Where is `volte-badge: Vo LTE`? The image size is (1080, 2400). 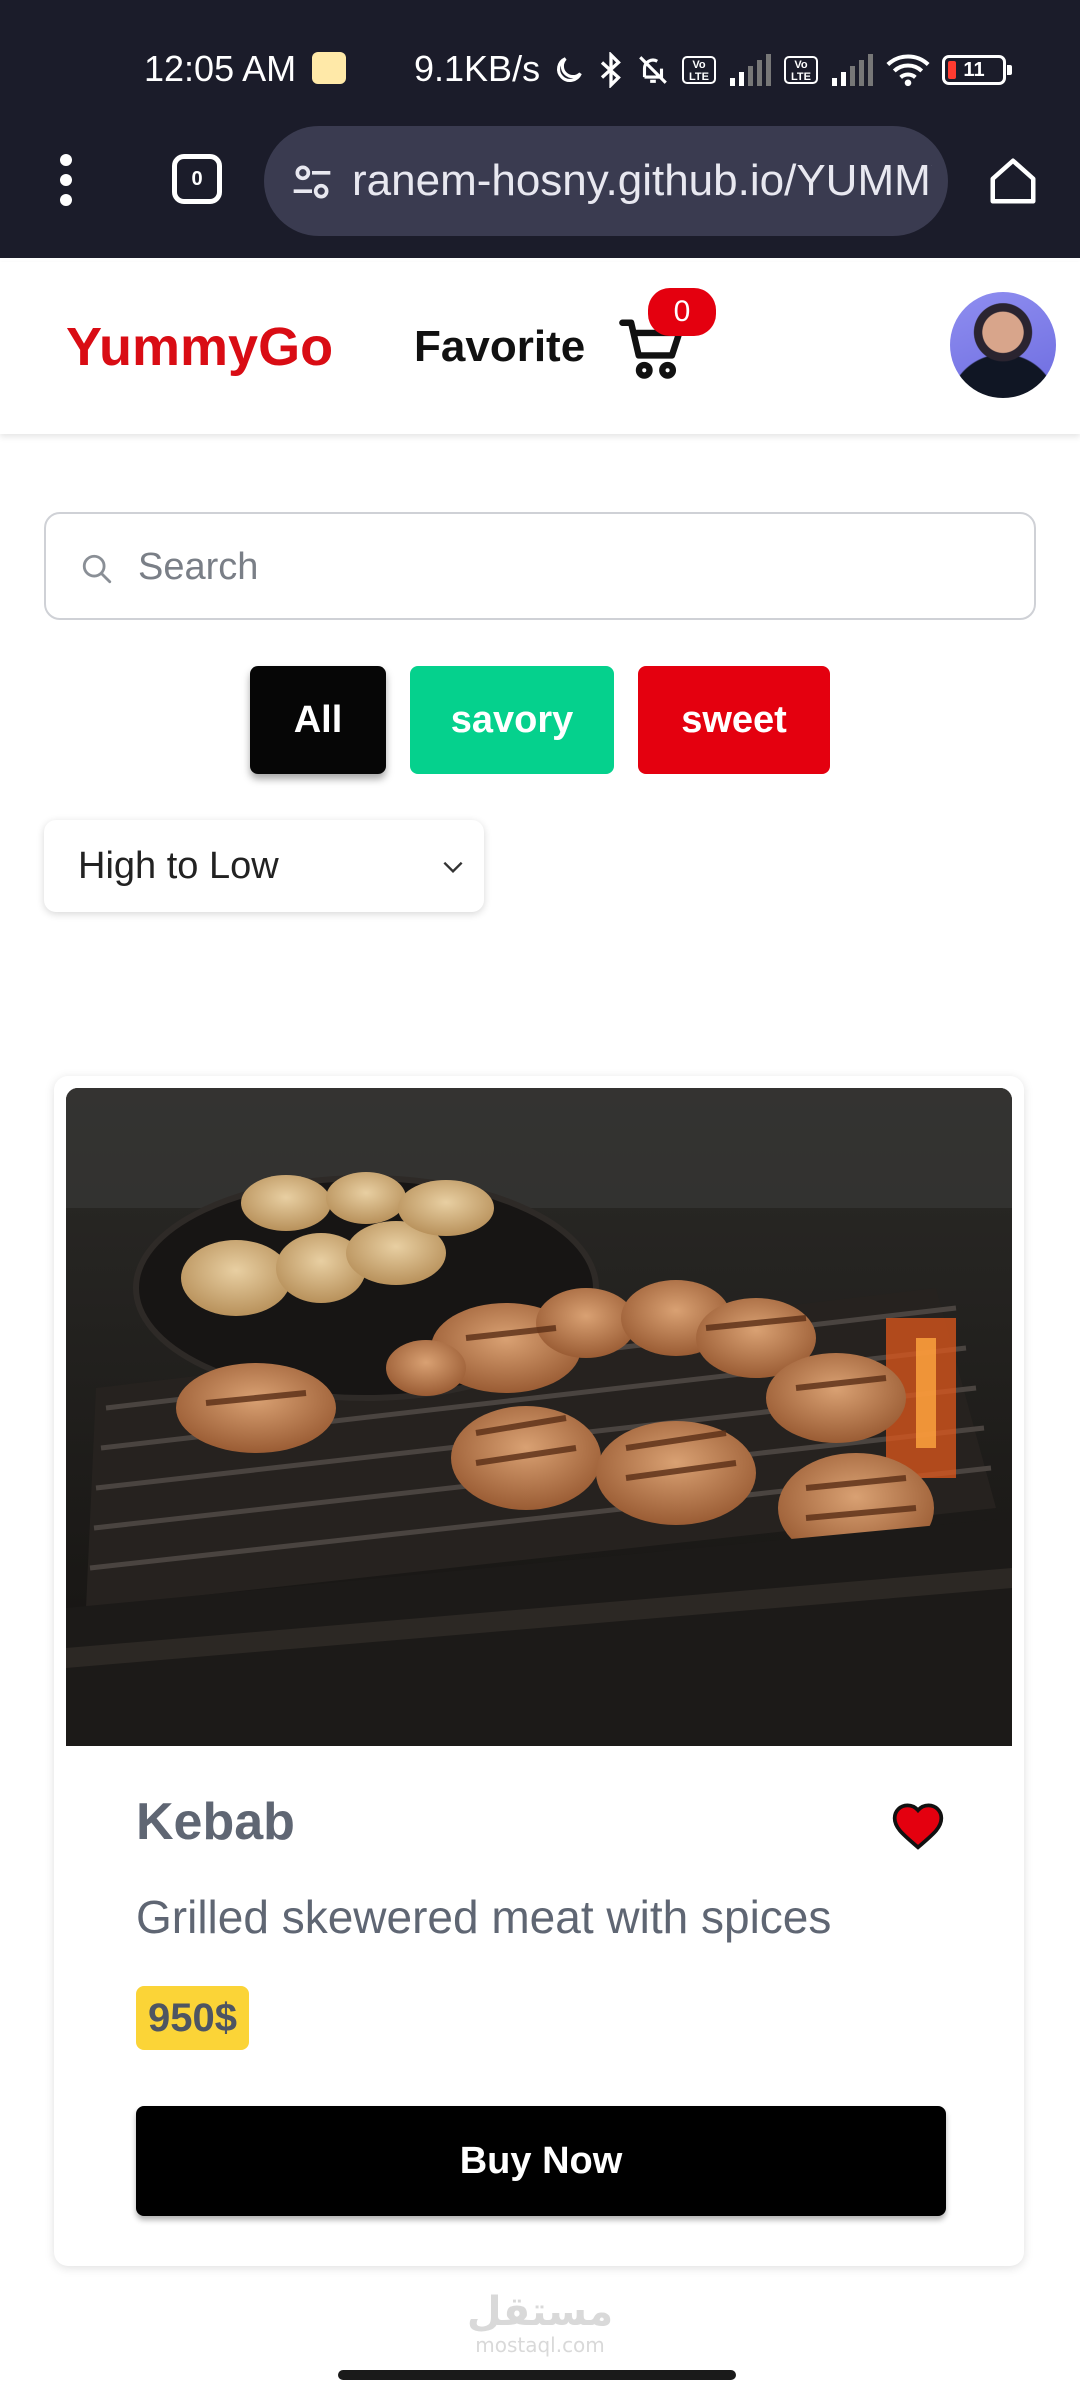
volte-badge: Vo LTE is located at coordinates (699, 70).